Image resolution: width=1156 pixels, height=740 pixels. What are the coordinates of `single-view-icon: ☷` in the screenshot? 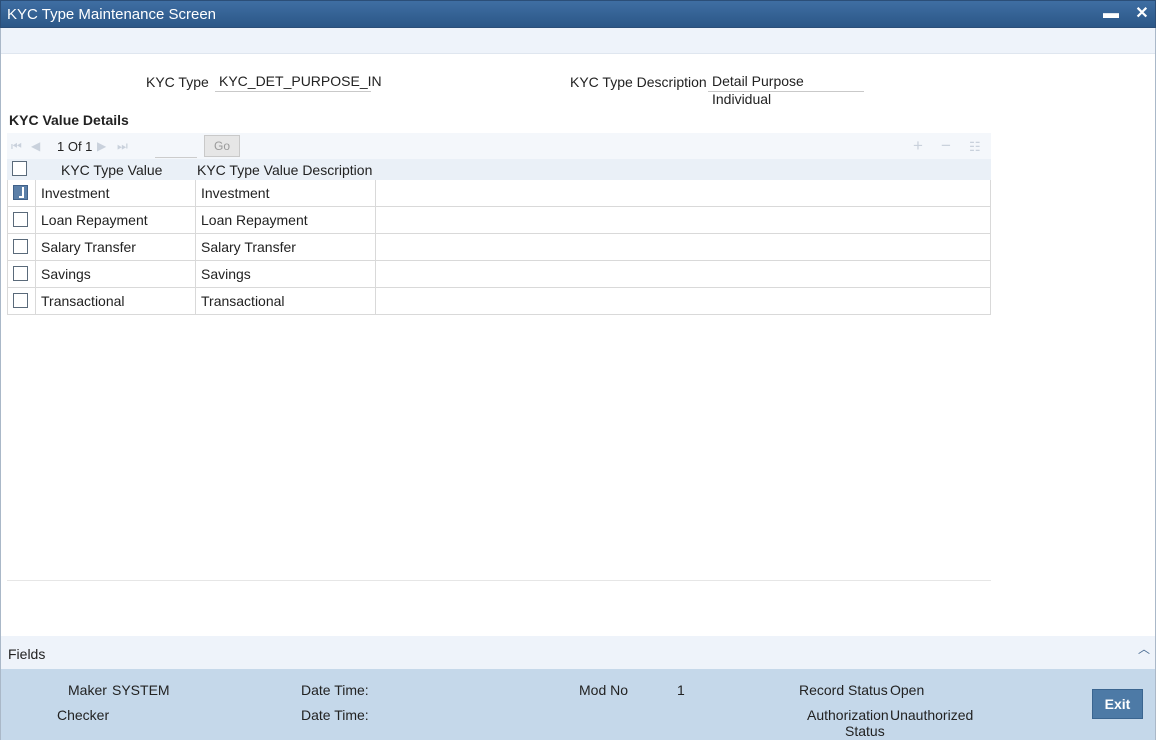 It's located at (975, 147).